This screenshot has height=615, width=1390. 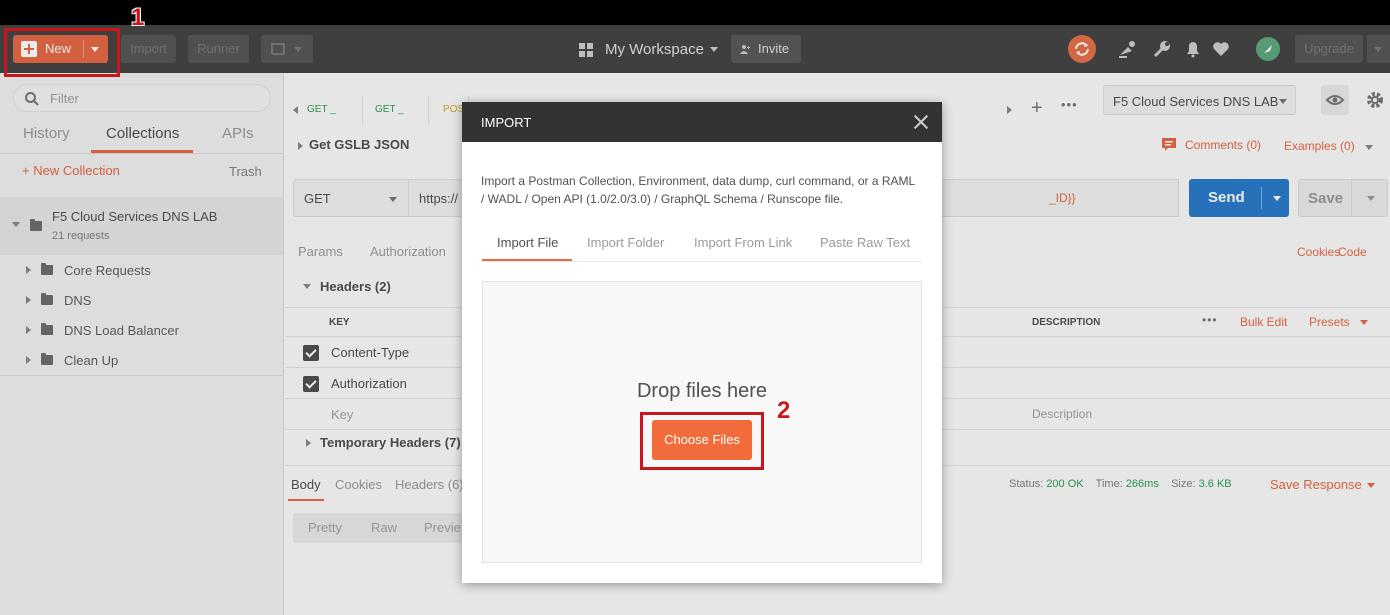 I want to click on tab-paste-raw-text: Paste Raw Text, so click(x=865, y=242).